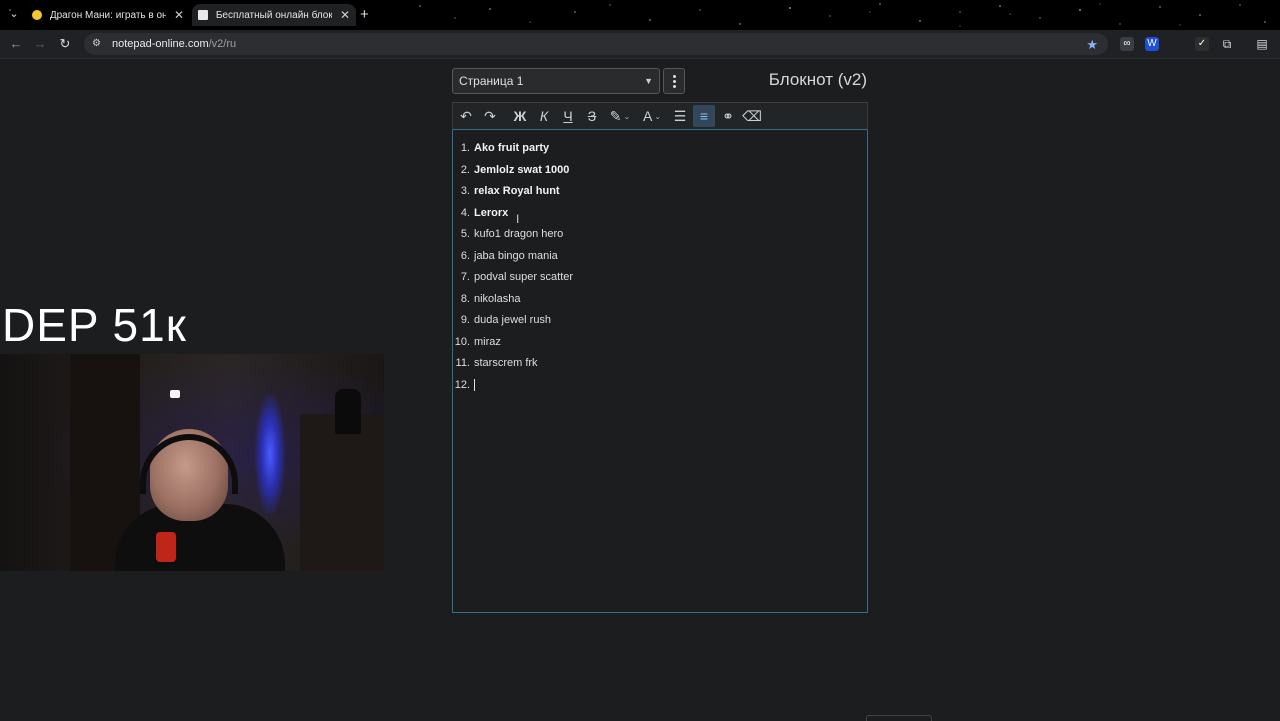 The image size is (1280, 721). I want to click on document-favicon-icon, so click(203, 15).